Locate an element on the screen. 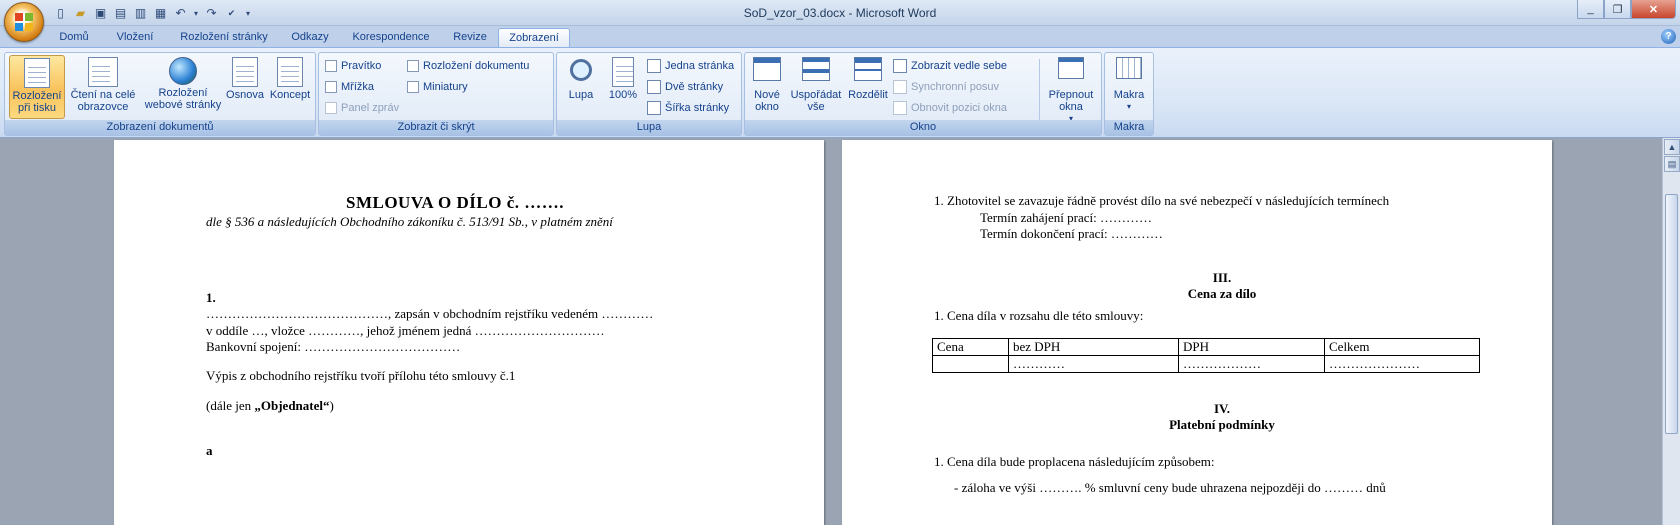  macros-label: Makra is located at coordinates (1129, 95).